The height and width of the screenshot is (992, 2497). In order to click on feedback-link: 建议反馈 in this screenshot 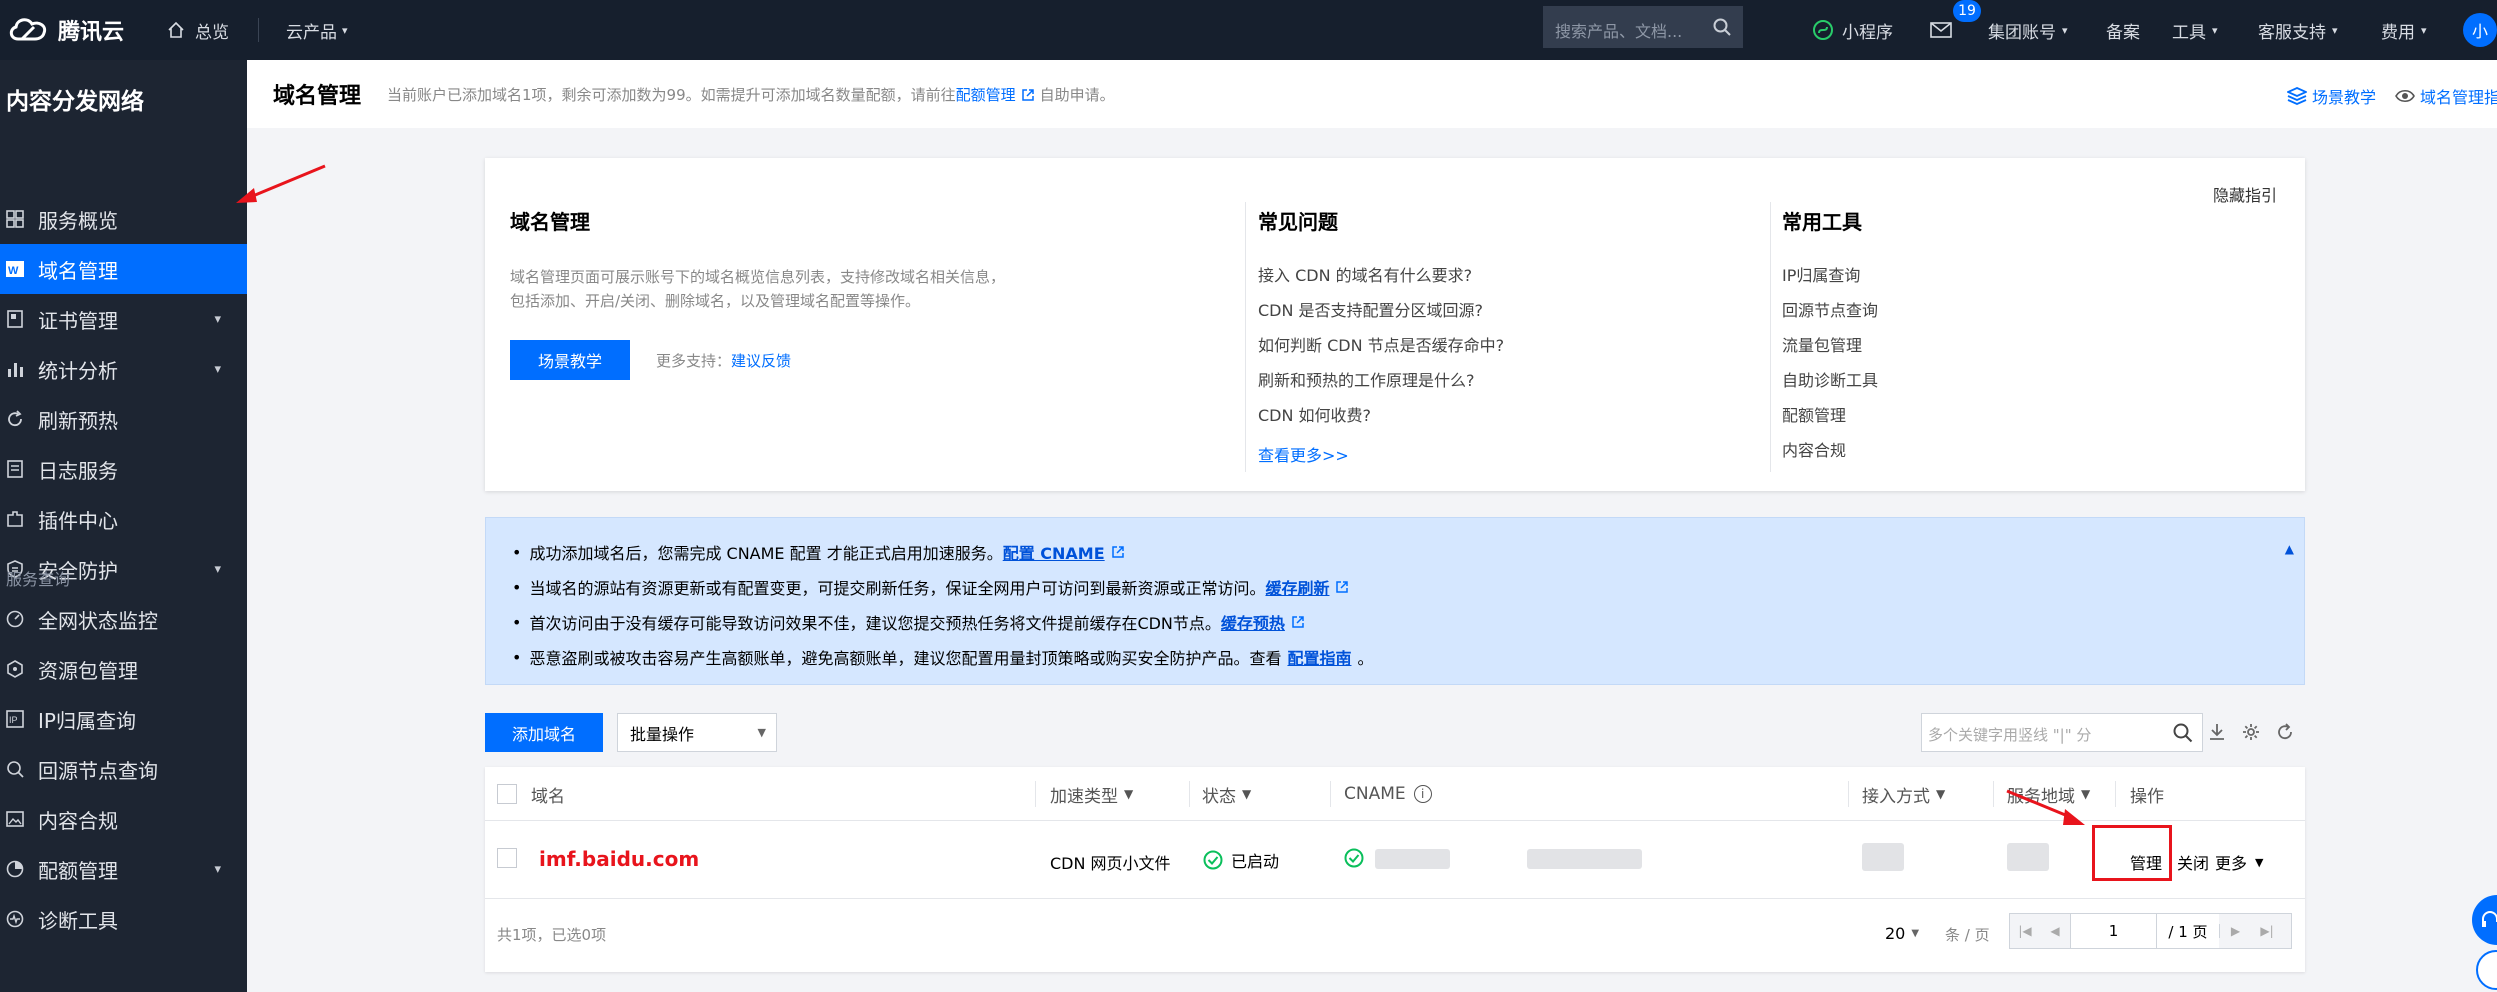, I will do `click(761, 361)`.